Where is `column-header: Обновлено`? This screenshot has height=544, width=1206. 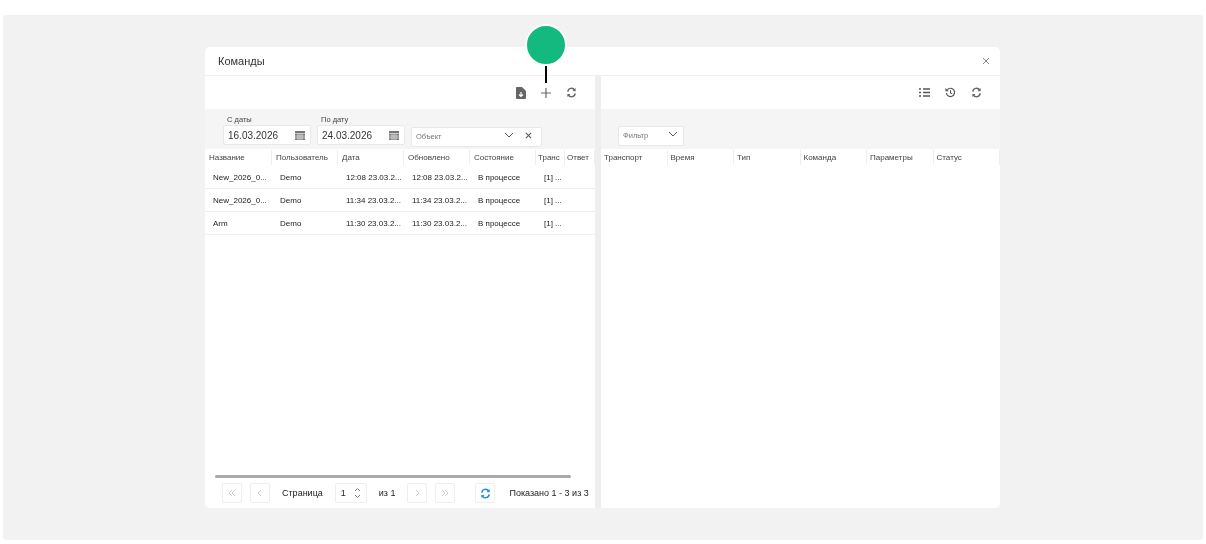 column-header: Обновлено is located at coordinates (437, 157).